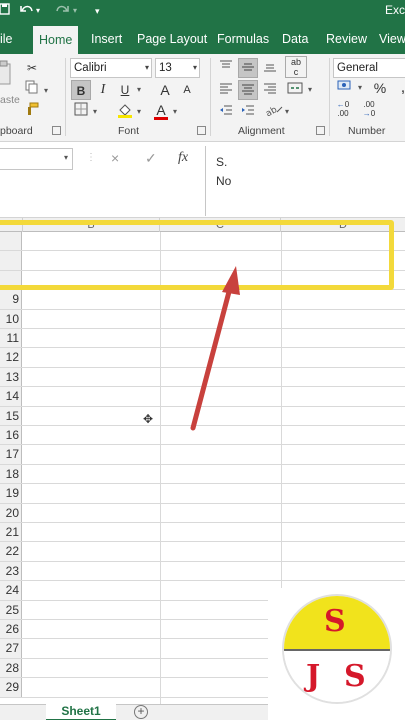  I want to click on add-sheet-button: +, so click(141, 712).